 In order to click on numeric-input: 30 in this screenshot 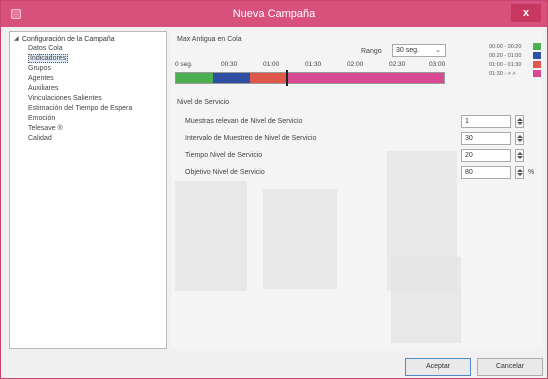, I will do `click(486, 138)`.